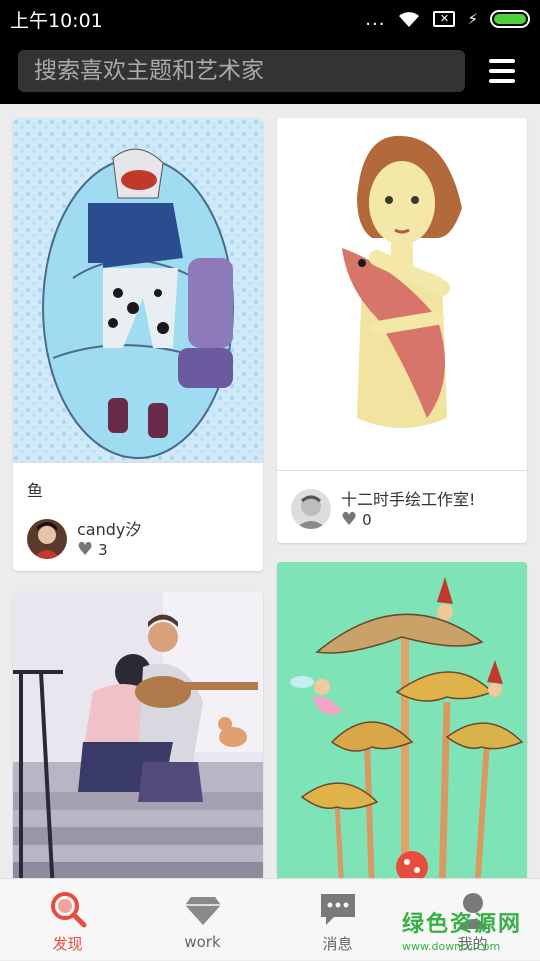 This screenshot has height=961, width=540. I want to click on author-row: 十二时手绘工作室! ♥ 0, so click(402, 509).